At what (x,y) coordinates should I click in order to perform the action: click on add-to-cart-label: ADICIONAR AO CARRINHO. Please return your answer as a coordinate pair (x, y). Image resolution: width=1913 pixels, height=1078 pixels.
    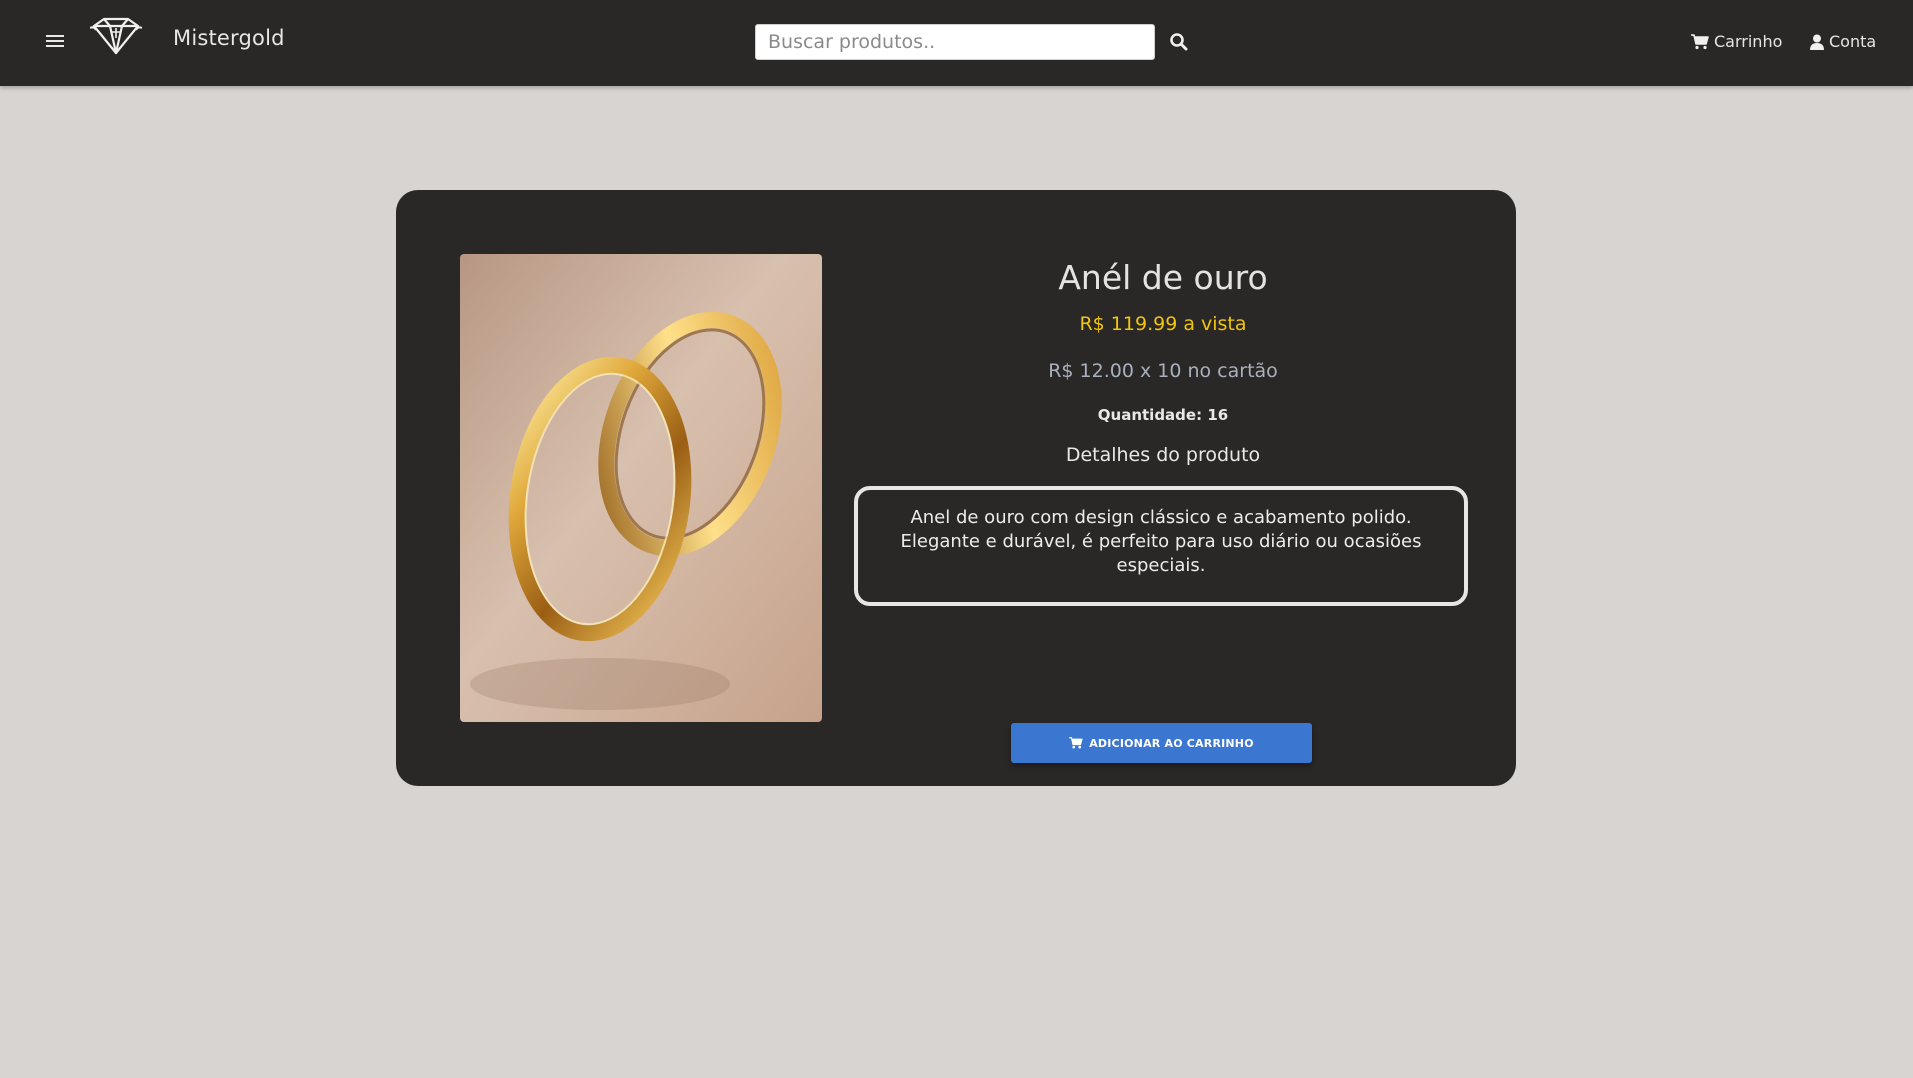
    Looking at the image, I should click on (1171, 743).